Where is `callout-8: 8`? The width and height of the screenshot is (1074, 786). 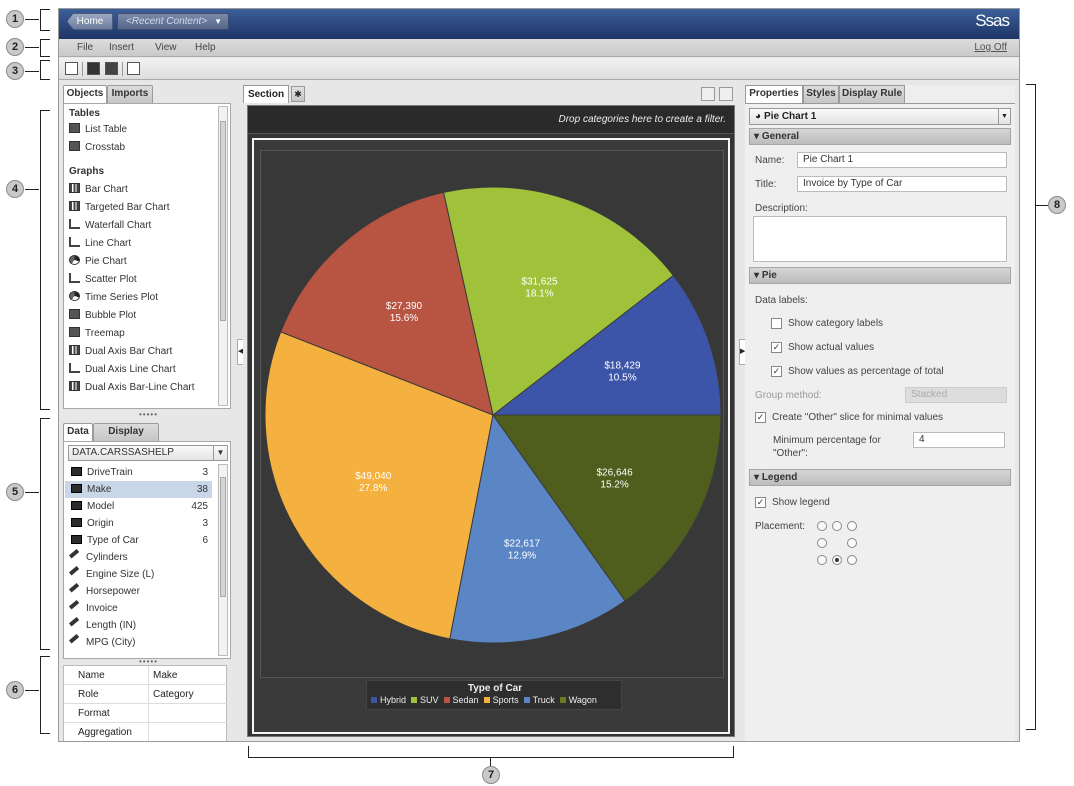
callout-8: 8 is located at coordinates (1057, 205).